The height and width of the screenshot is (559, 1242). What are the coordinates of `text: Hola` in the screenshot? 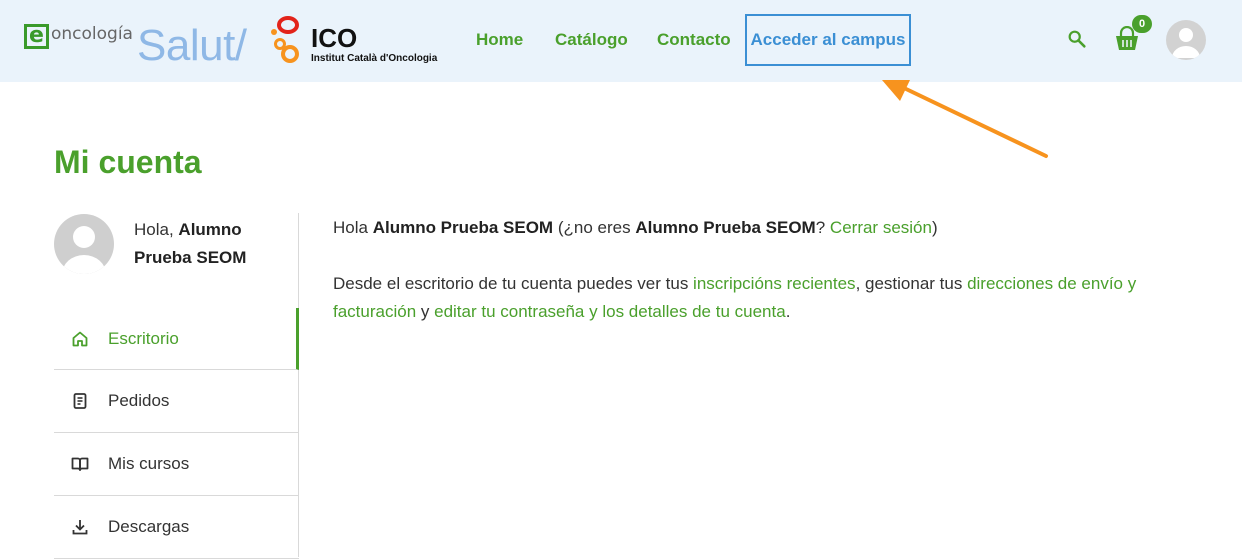 It's located at (353, 227).